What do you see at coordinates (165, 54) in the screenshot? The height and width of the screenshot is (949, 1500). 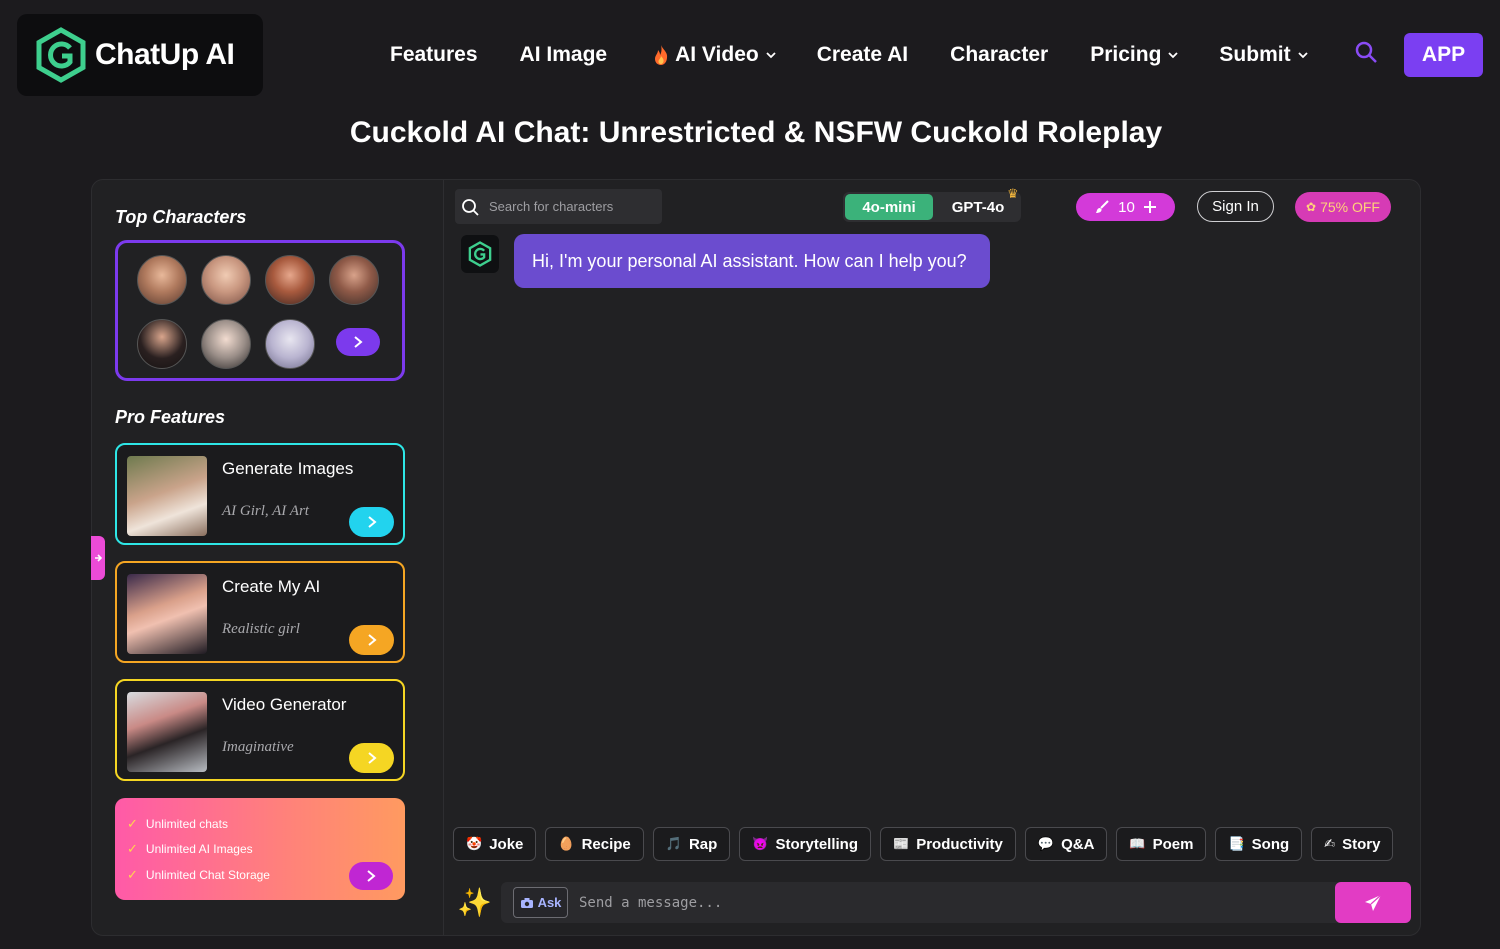 I see `logo-text: ChatUp AI` at bounding box center [165, 54].